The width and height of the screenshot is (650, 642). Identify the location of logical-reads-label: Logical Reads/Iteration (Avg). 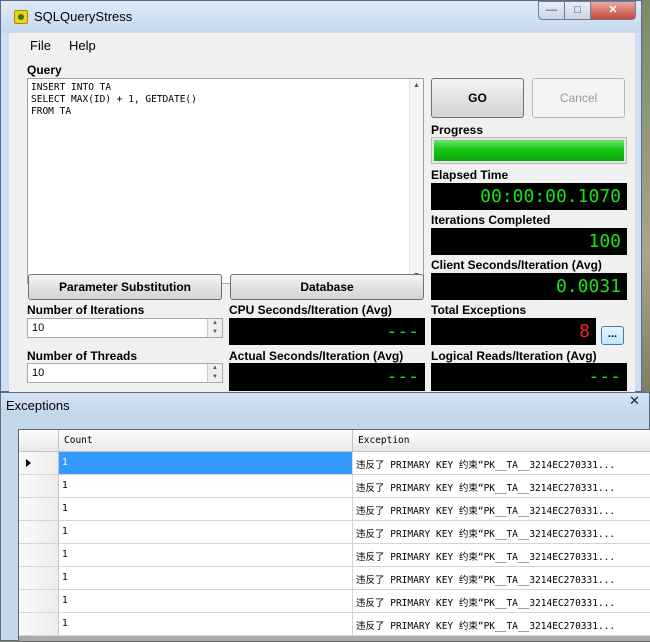
(514, 356).